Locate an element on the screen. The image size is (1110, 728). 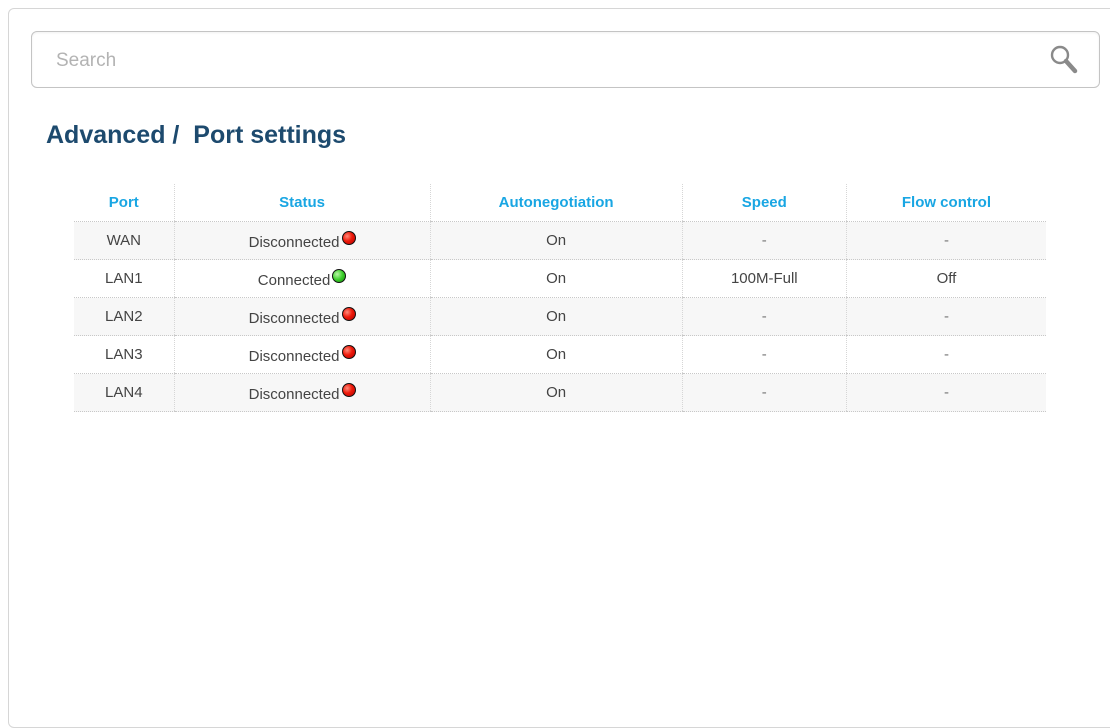
speed-cell: 100M-Full is located at coordinates (764, 278).